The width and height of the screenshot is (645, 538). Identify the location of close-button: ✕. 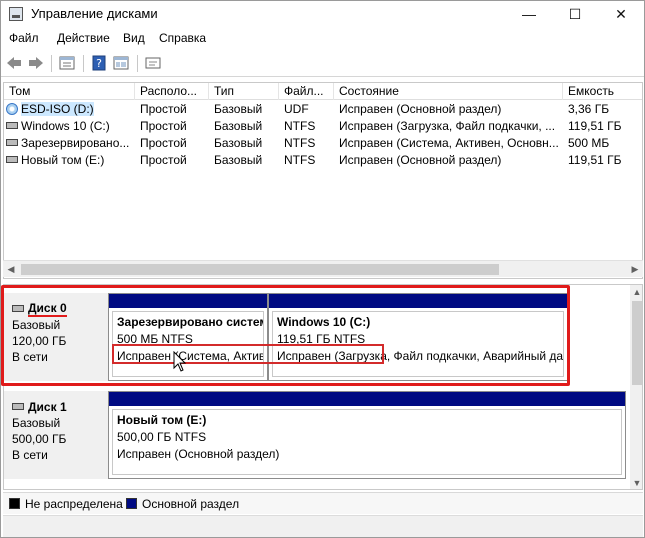
(621, 14).